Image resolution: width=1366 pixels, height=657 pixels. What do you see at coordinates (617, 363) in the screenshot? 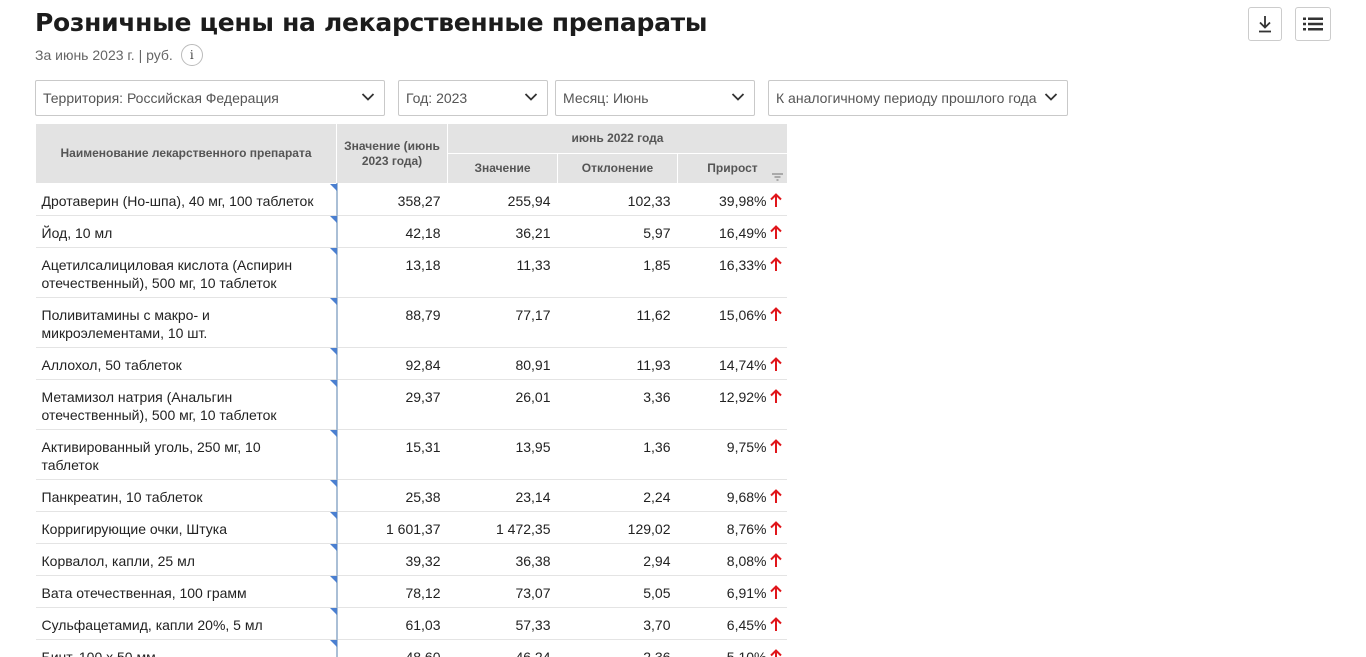
I see `deviation-cell: 11,93` at bounding box center [617, 363].